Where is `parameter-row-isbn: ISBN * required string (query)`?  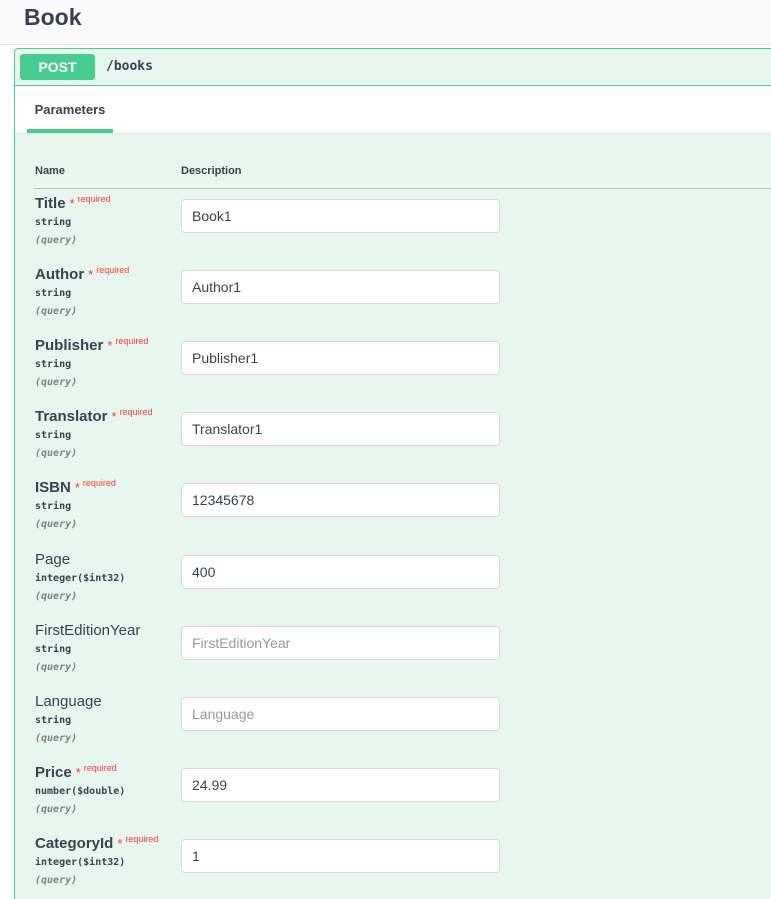
parameter-row-isbn: ISBN * required string (query) is located at coordinates (403, 513).